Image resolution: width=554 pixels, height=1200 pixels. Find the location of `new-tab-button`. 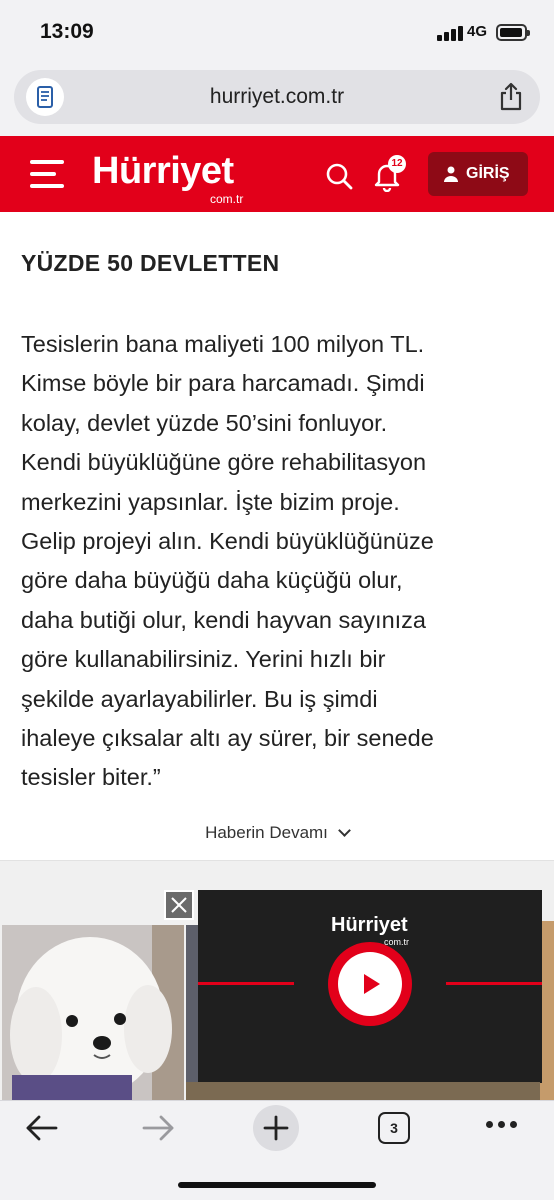

new-tab-button is located at coordinates (276, 1128).